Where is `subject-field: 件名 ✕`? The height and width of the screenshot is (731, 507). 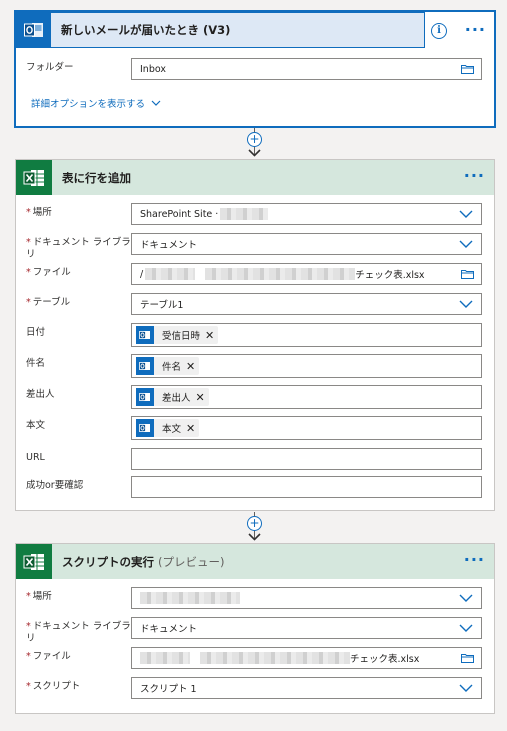 subject-field: 件名 ✕ is located at coordinates (306, 366).